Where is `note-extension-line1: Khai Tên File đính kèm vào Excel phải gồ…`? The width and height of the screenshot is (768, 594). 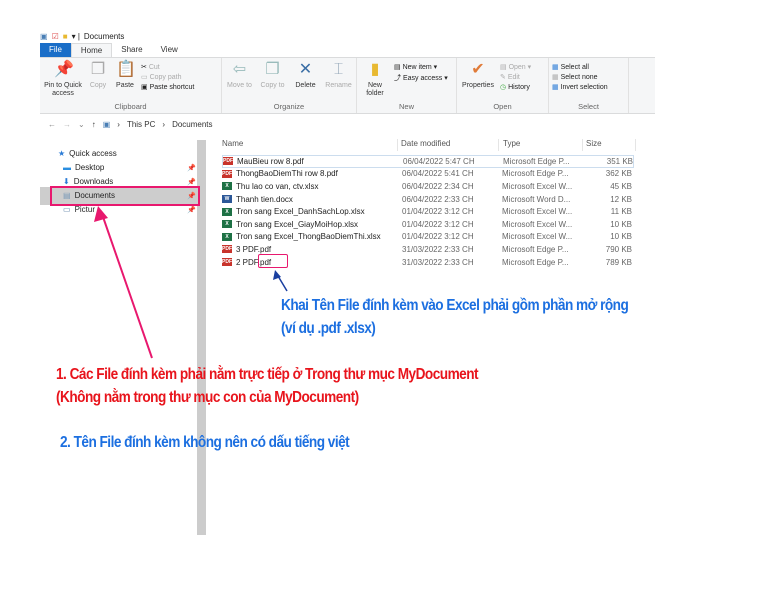
note-extension-line1: Khai Tên File đính kèm vào Excel phải gồ… is located at coordinates (455, 305).